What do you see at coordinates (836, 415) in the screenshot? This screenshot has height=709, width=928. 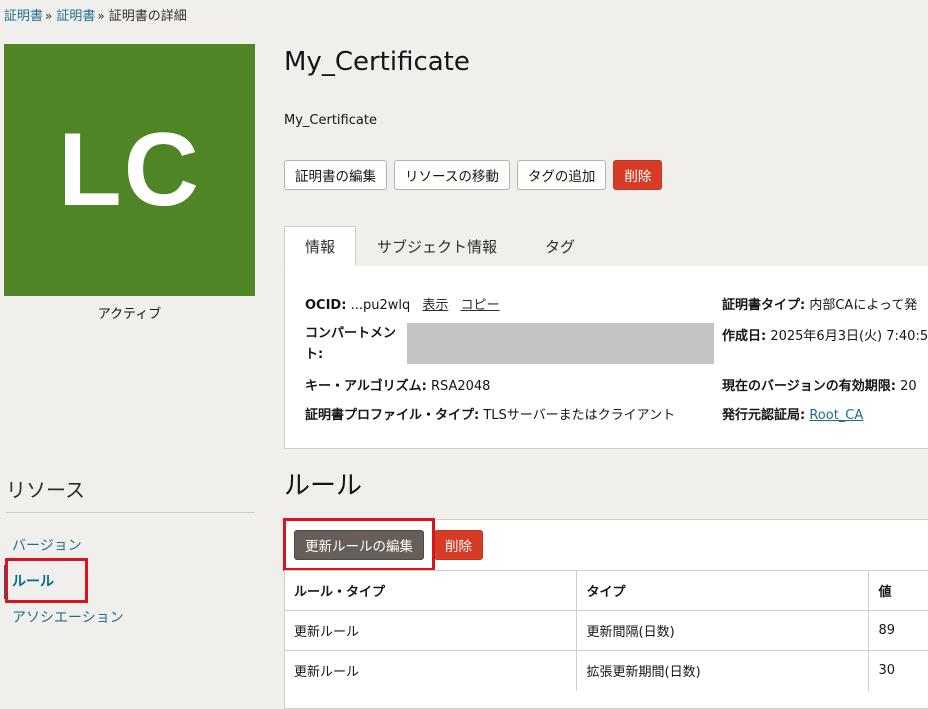 I see `issuer-link: Root_CA` at bounding box center [836, 415].